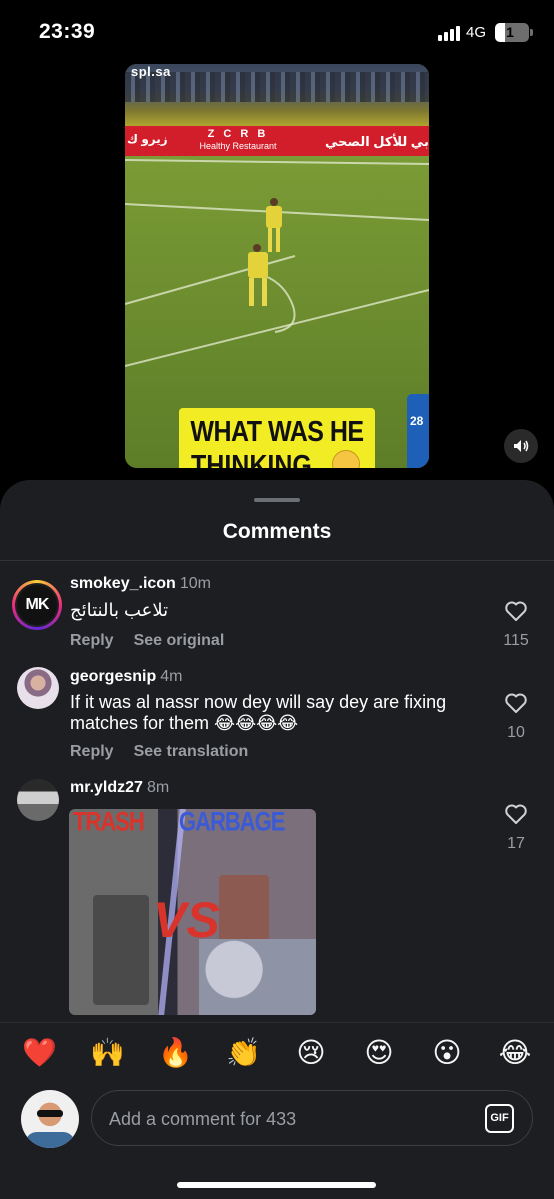 Image resolution: width=554 pixels, height=1199 pixels. Describe the element at coordinates (476, 32) in the screenshot. I see `network-type: 4G` at that location.